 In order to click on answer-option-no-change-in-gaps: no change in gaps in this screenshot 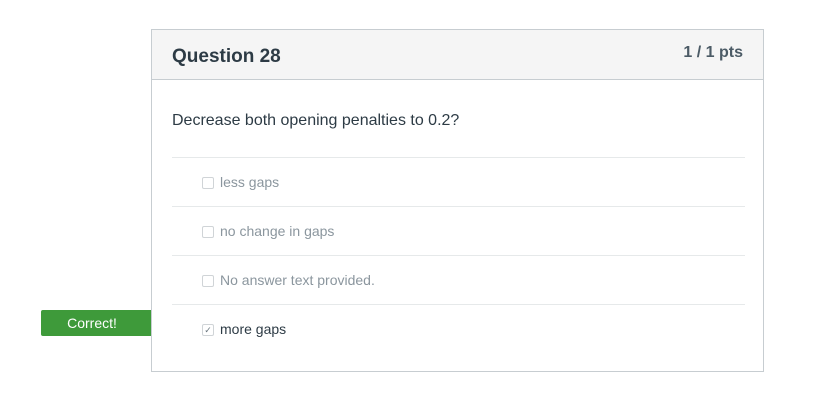, I will do `click(458, 231)`.